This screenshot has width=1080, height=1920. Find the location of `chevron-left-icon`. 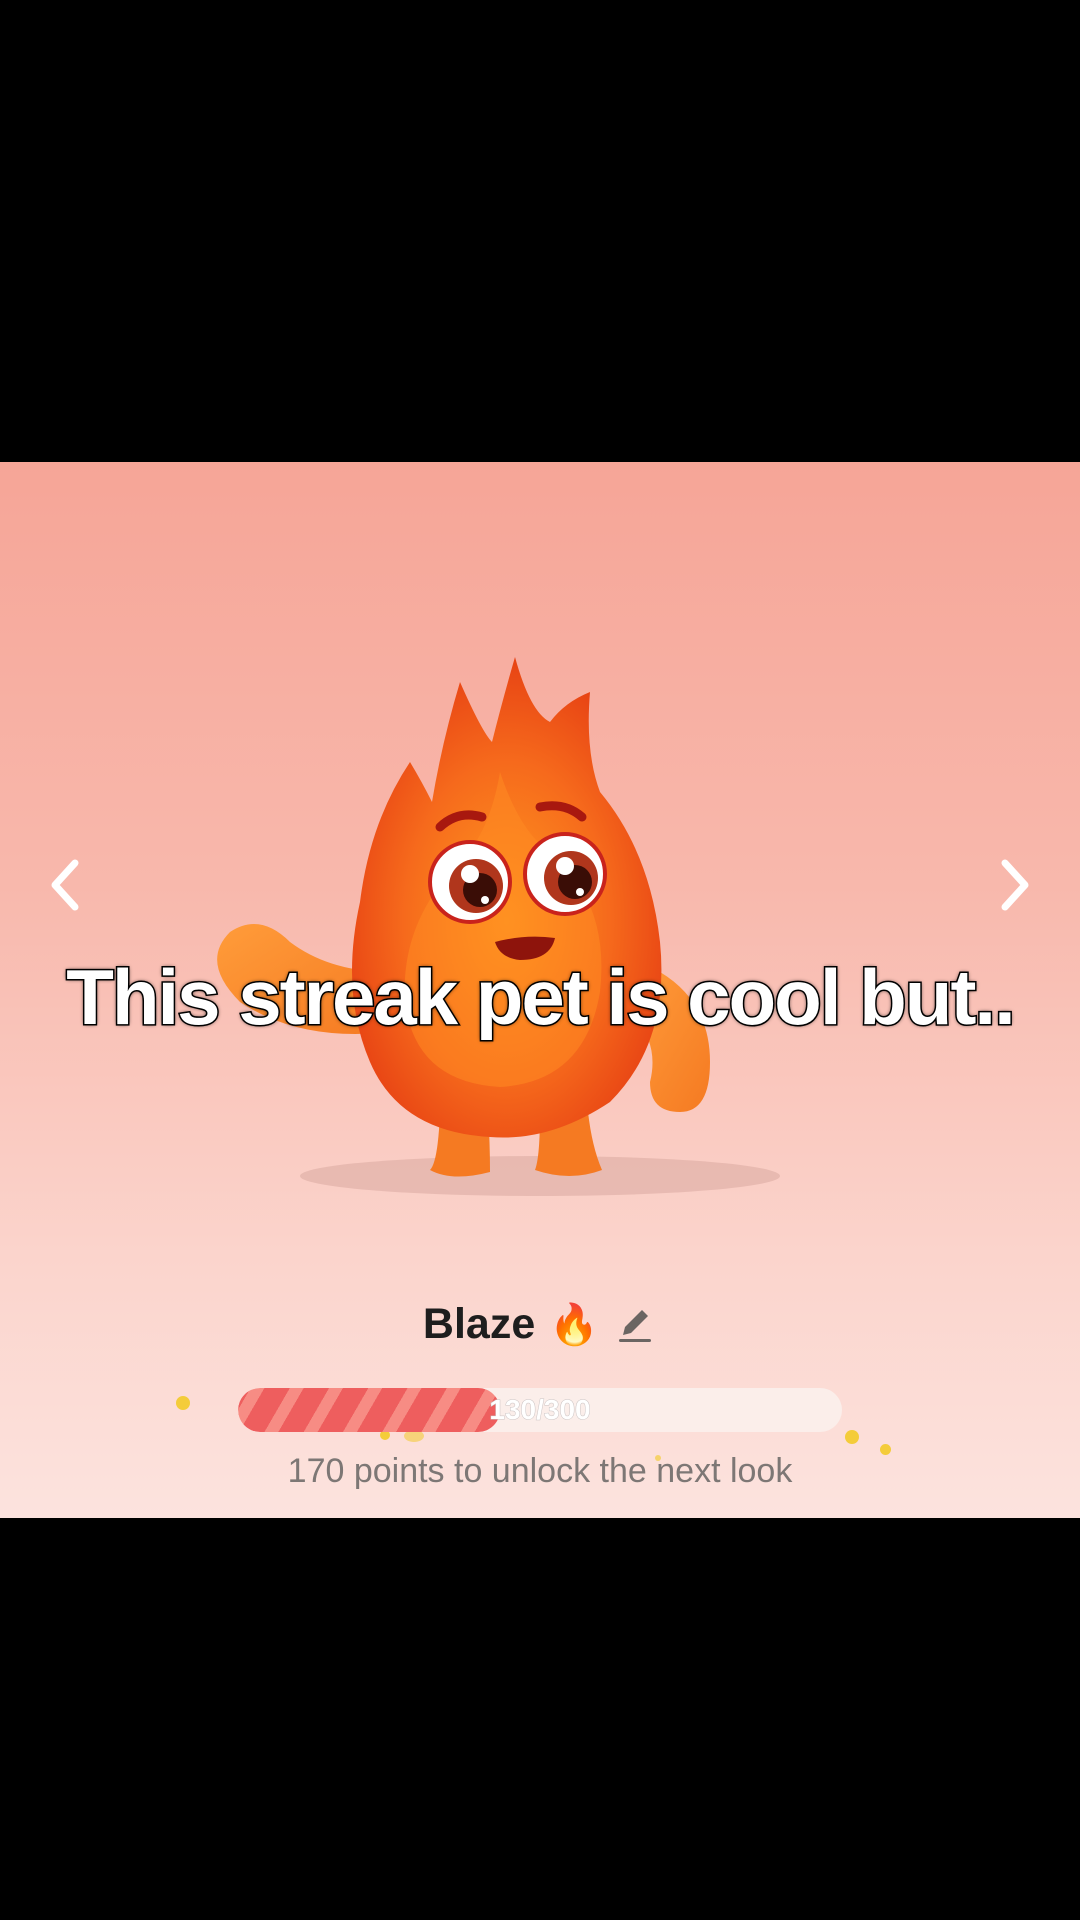

chevron-left-icon is located at coordinates (65, 885).